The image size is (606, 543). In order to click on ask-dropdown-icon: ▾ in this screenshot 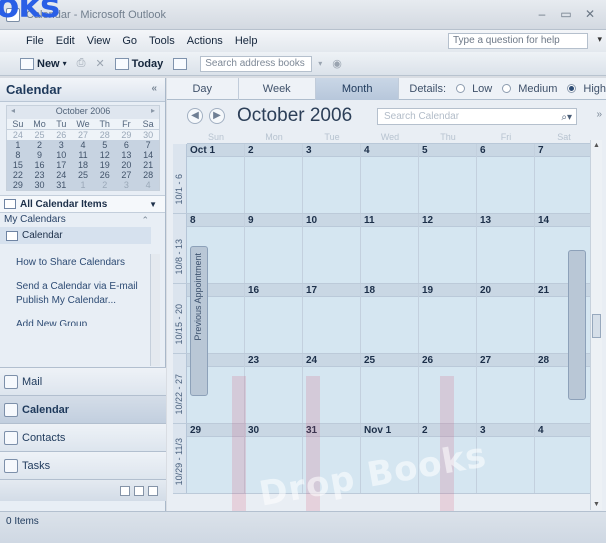, I will do `click(599, 39)`.